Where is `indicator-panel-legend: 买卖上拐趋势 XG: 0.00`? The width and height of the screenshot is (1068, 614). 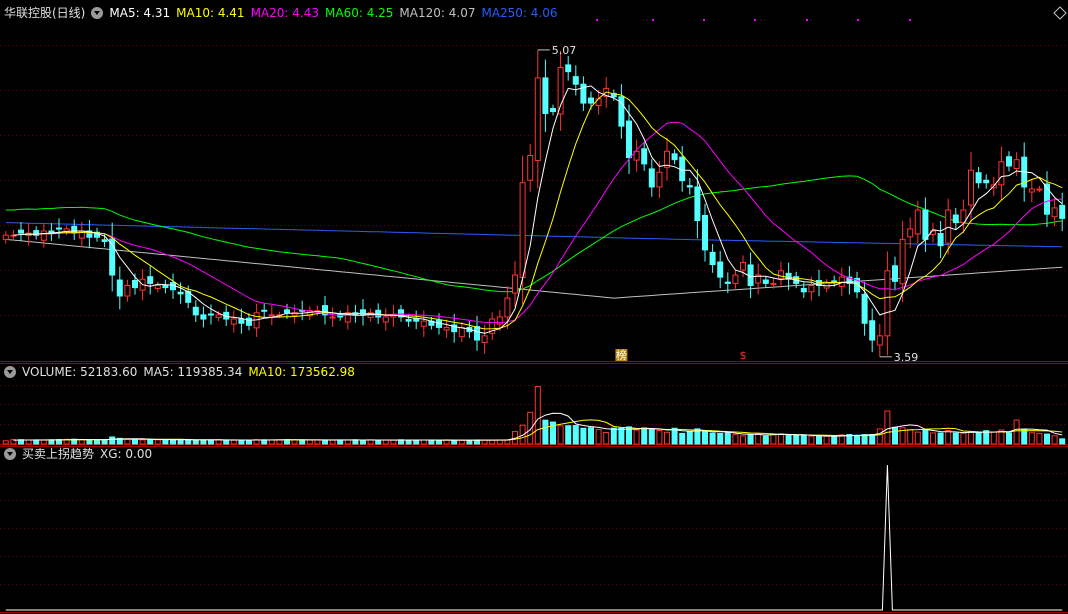
indicator-panel-legend: 买卖上拐趋势 XG: 0.00 is located at coordinates (81, 454).